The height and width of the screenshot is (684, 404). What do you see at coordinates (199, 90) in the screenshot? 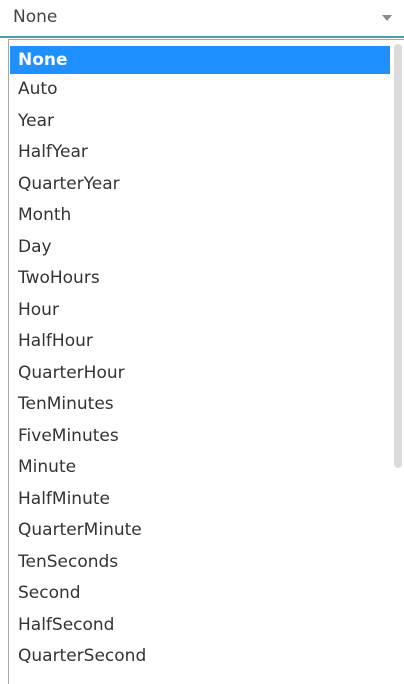
I see `option-item: Auto` at bounding box center [199, 90].